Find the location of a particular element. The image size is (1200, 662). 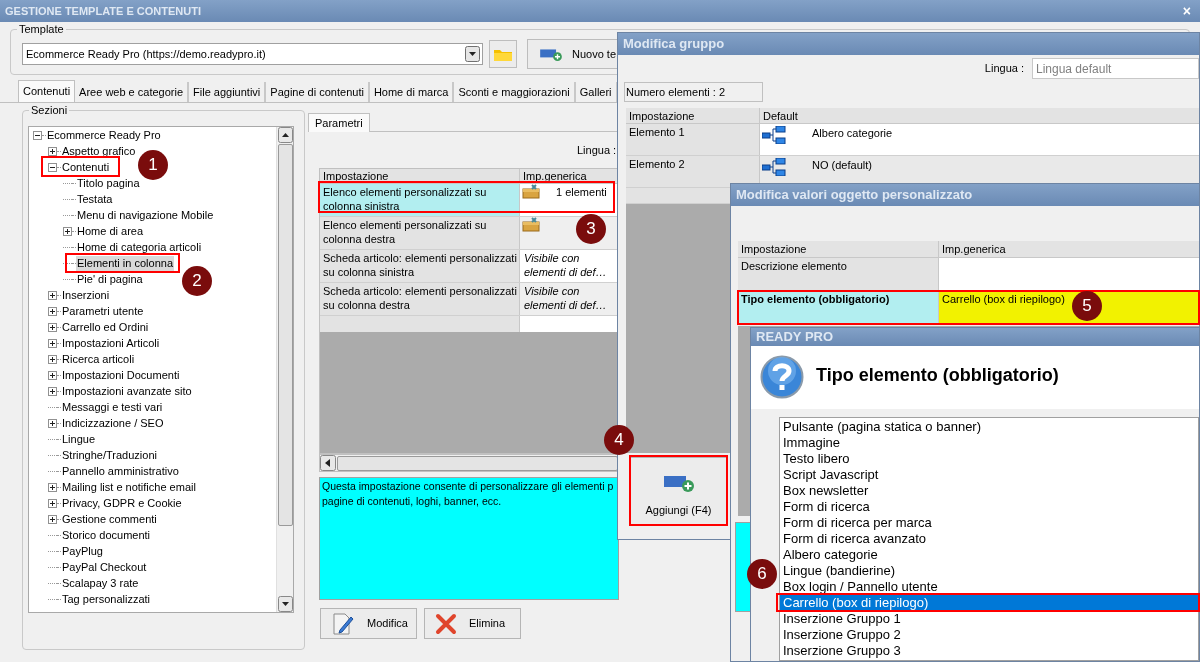

window-title: READY PRO is located at coordinates (795, 337).